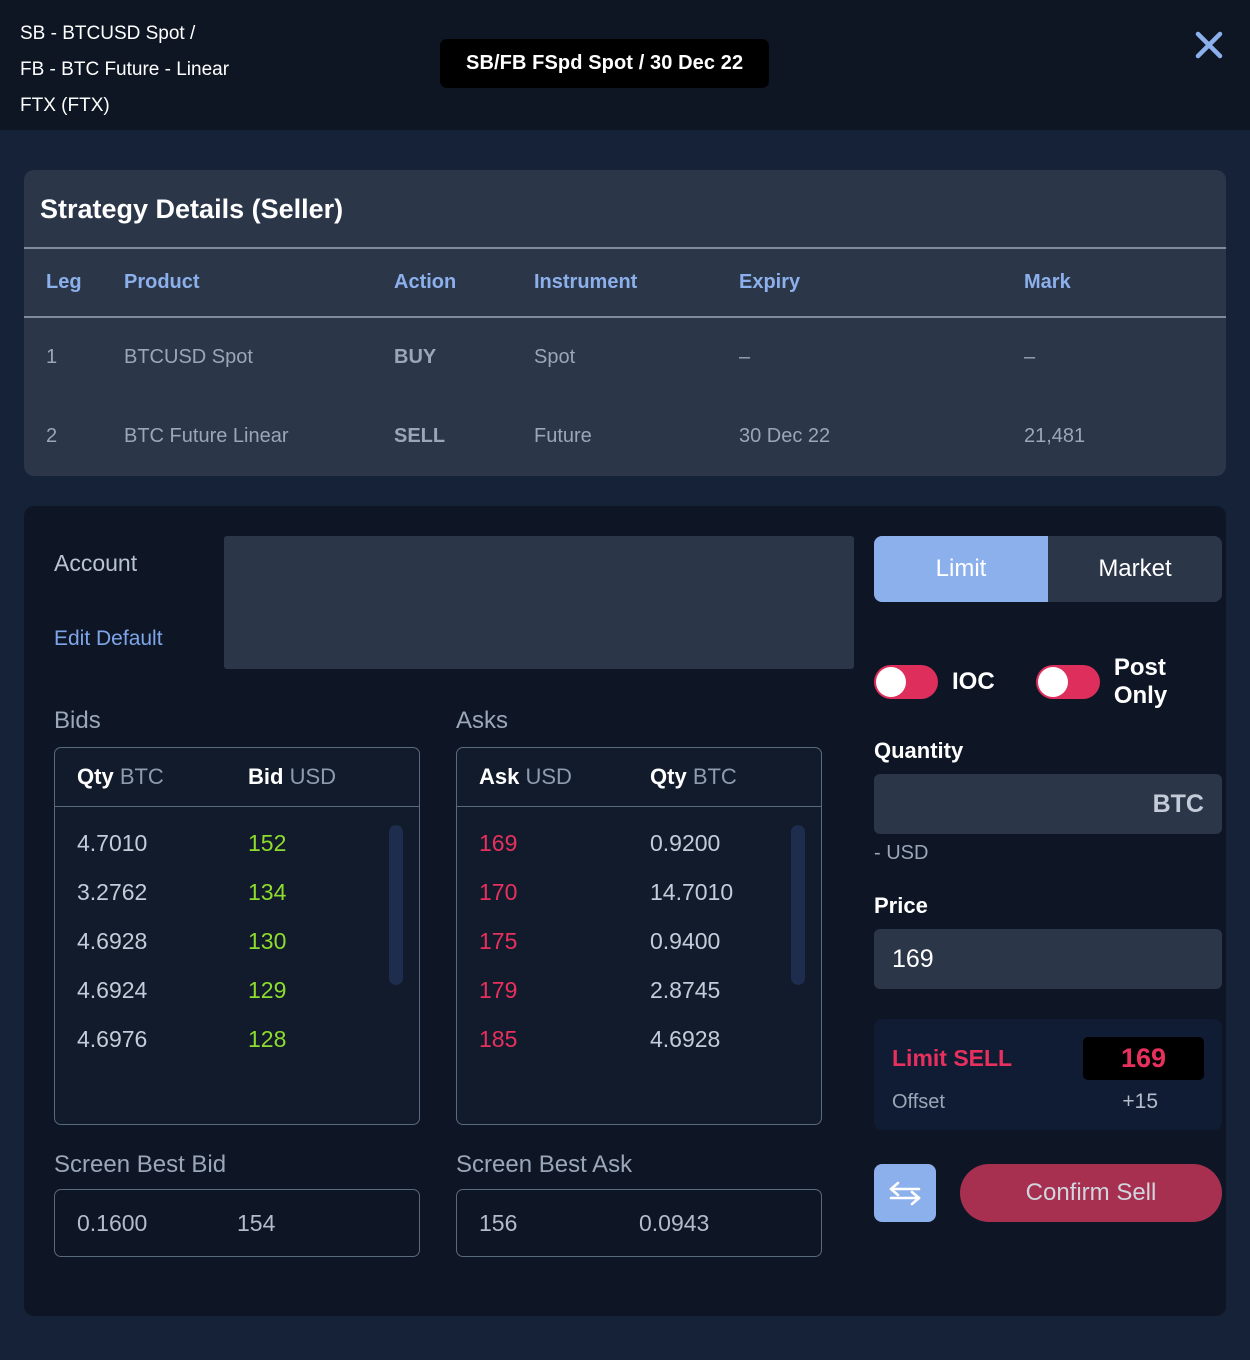 The height and width of the screenshot is (1360, 1250). What do you see at coordinates (952, 1058) in the screenshot?
I see `order-summary-side: Limit SELL` at bounding box center [952, 1058].